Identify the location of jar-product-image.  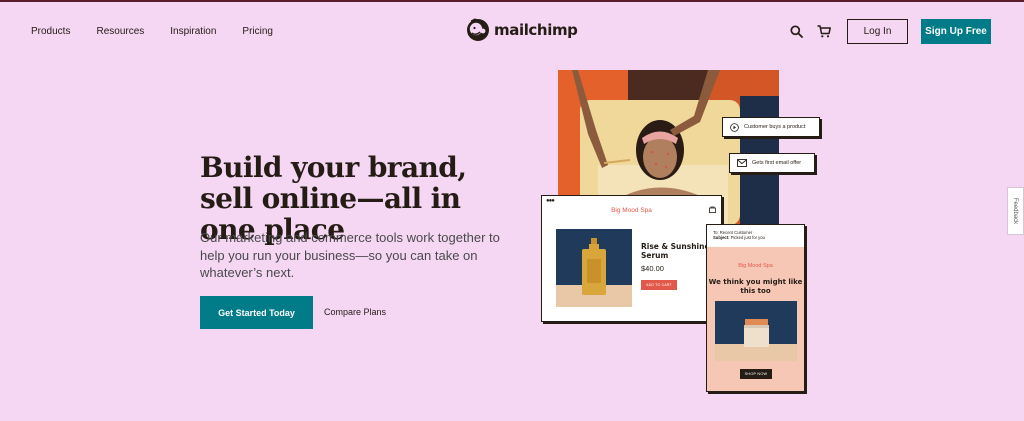
(756, 331).